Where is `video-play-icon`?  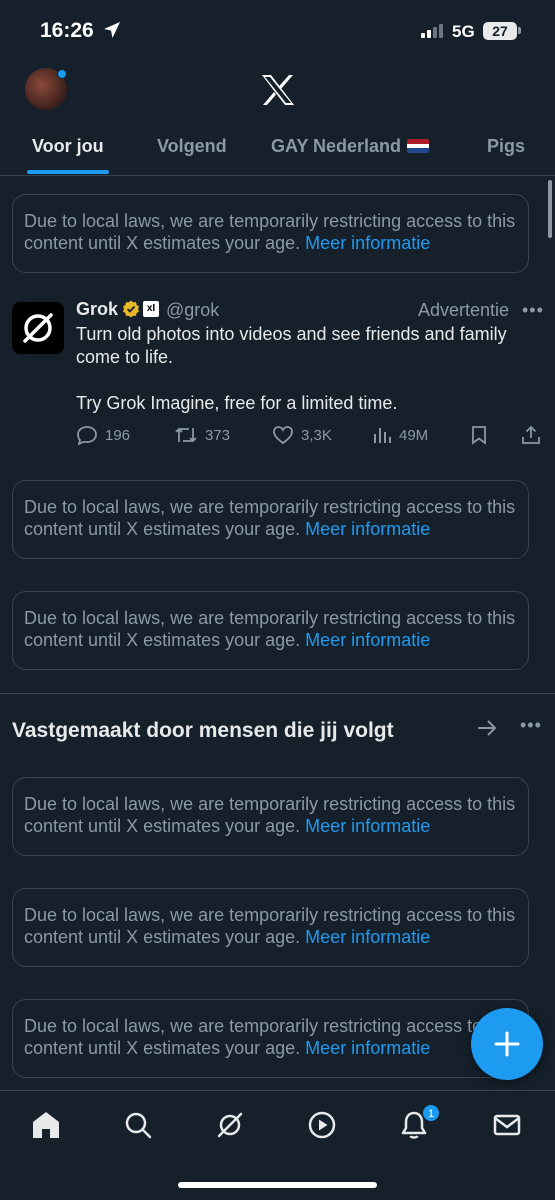
video-play-icon is located at coordinates (322, 1125).